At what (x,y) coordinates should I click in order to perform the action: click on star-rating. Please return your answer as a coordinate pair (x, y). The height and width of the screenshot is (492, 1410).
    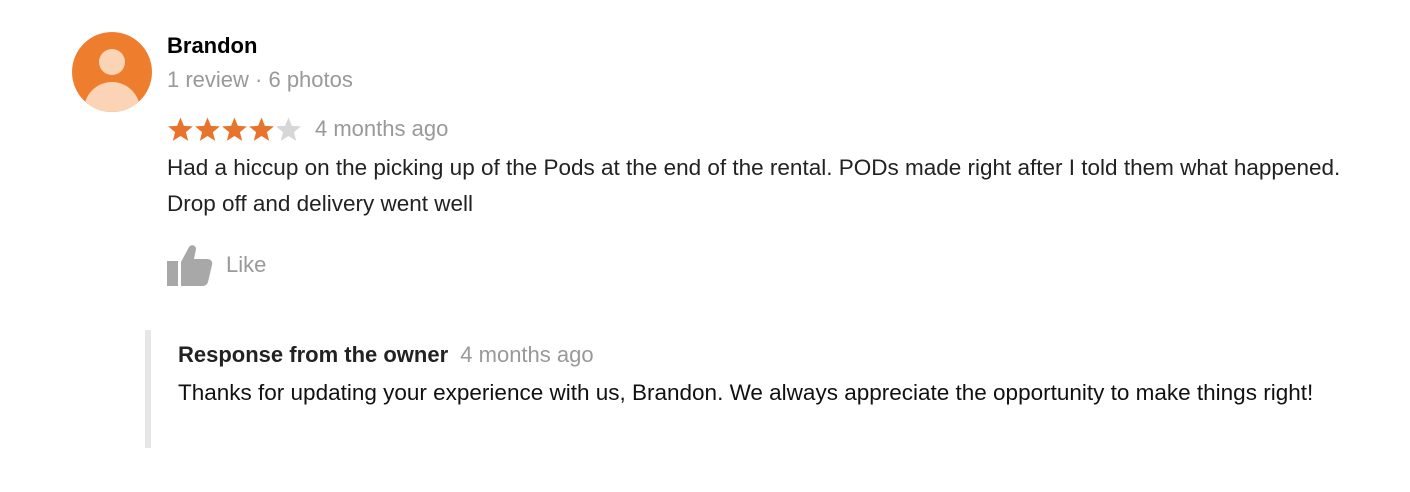
    Looking at the image, I should click on (234, 129).